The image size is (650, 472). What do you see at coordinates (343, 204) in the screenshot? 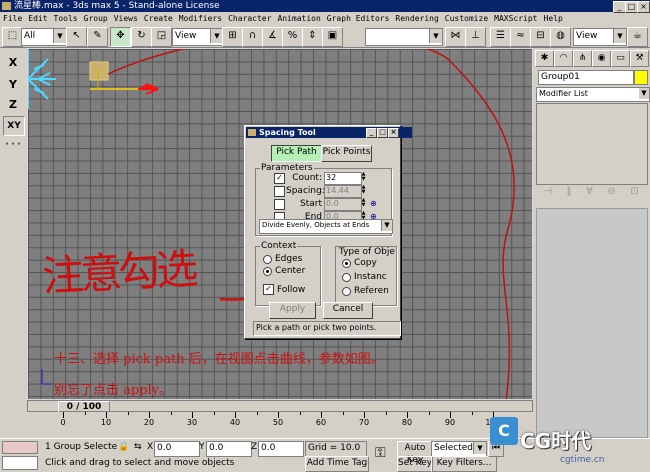
I see `start-offset-field: 0.0` at bounding box center [343, 204].